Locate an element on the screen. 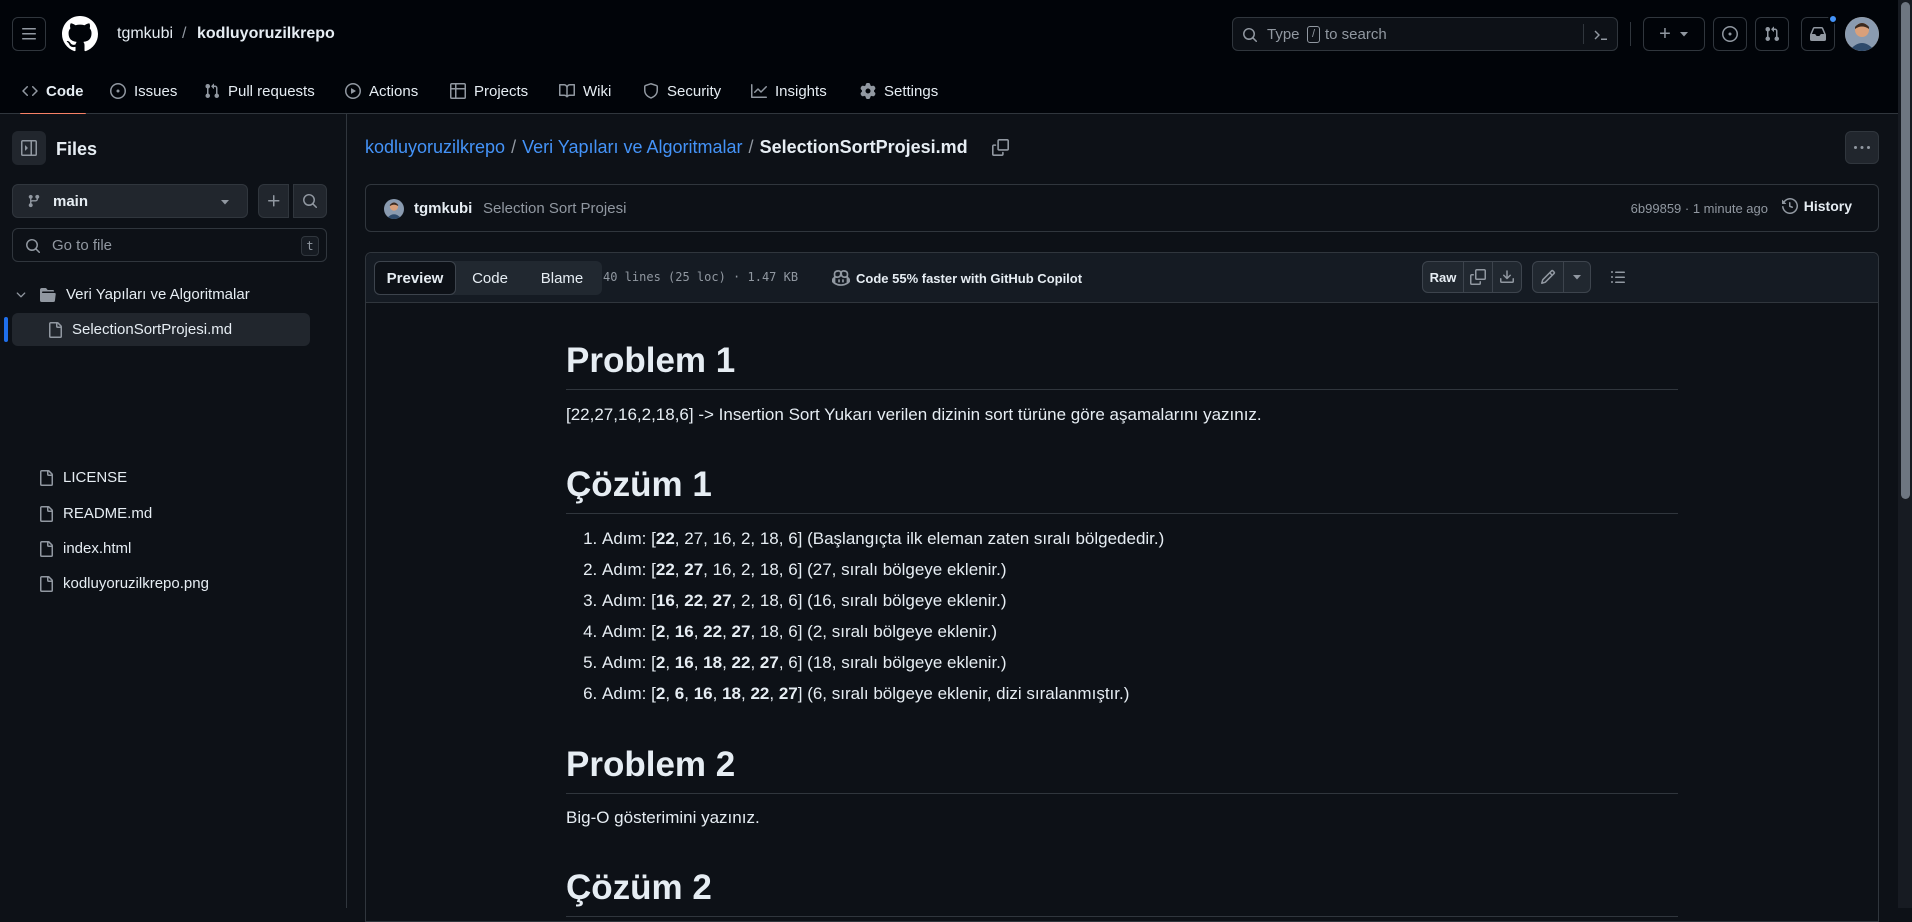 The height and width of the screenshot is (922, 1912). go-to-file-placeholder: Go to file is located at coordinates (82, 245).